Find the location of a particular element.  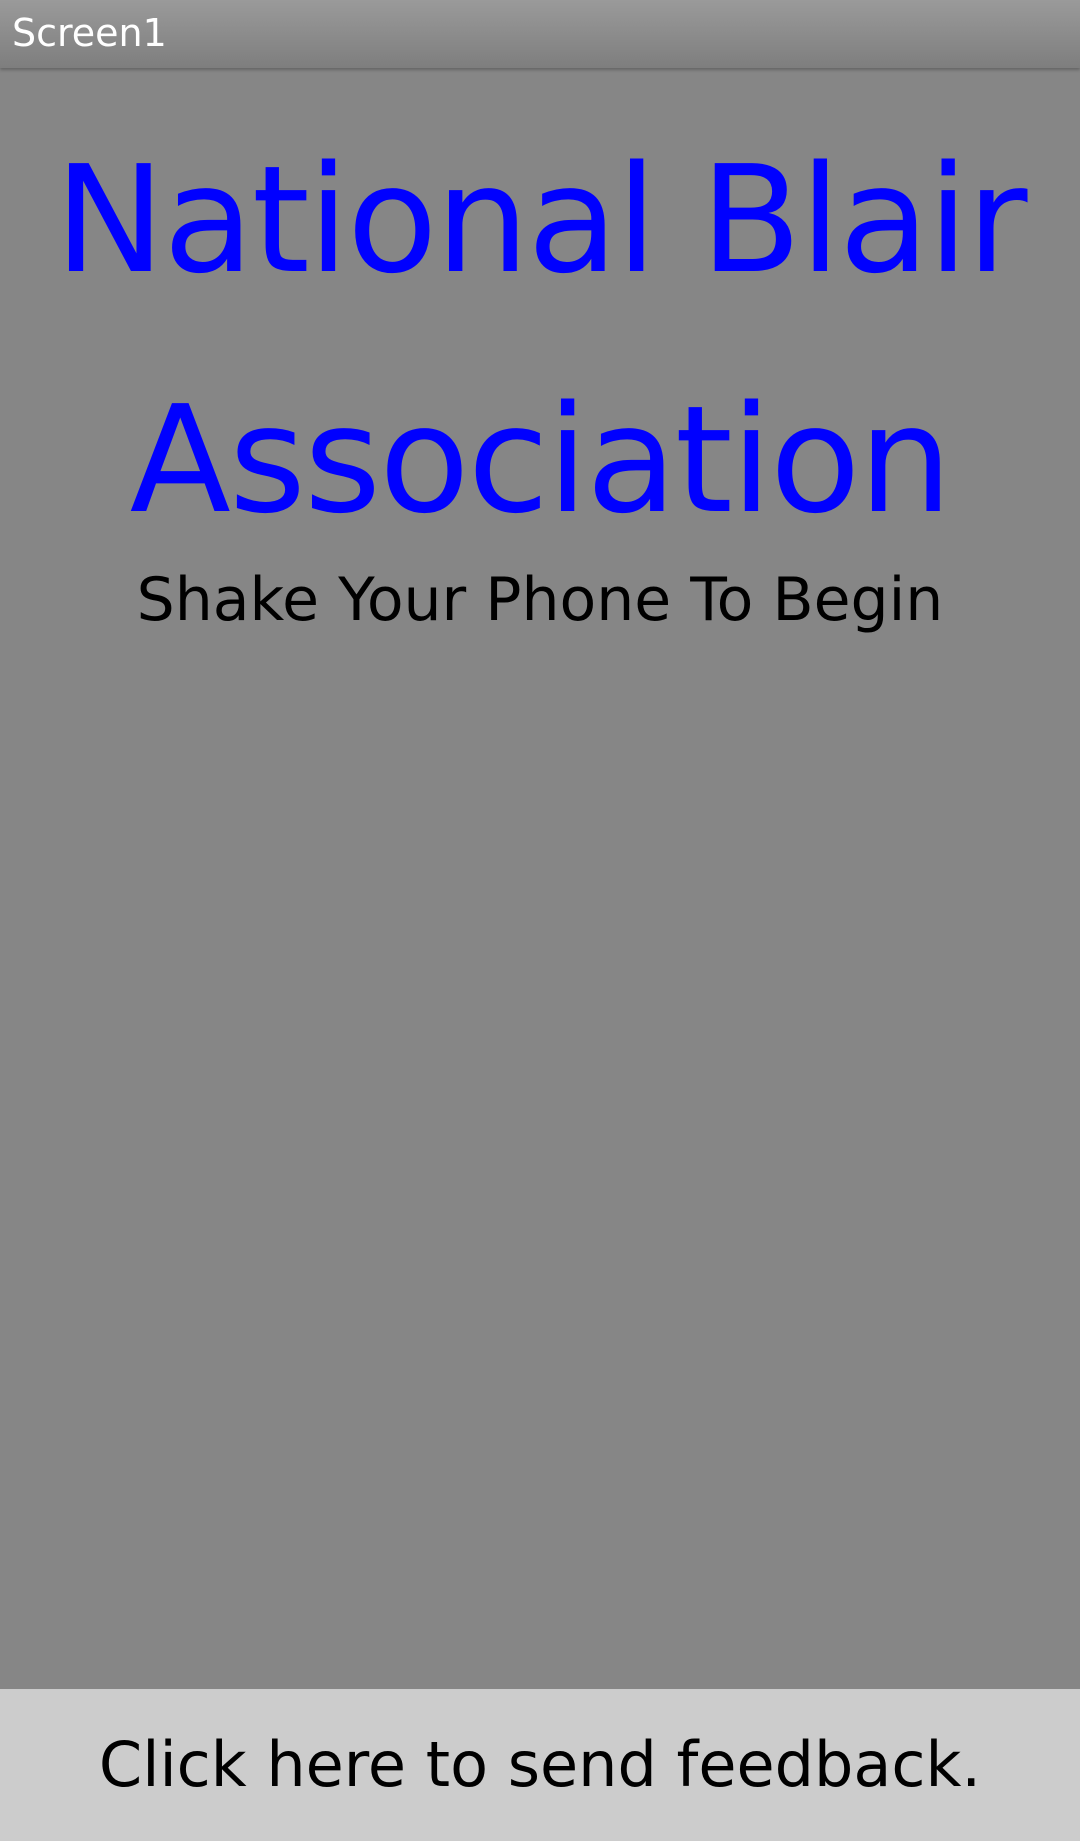

send-feedback-button: Click here to send feedback. is located at coordinates (540, 1765).